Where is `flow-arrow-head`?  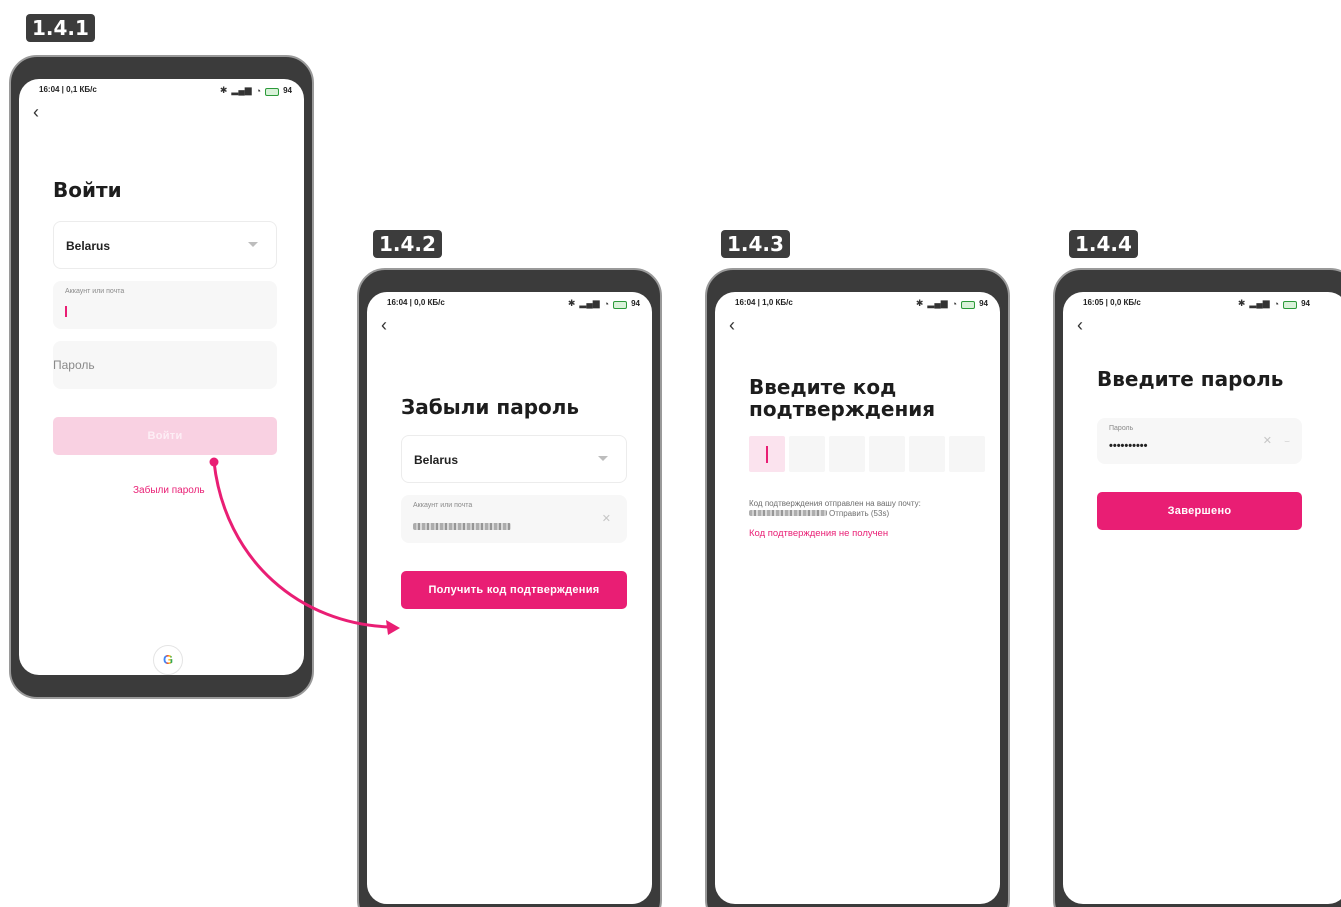
flow-arrow-head is located at coordinates (393, 627).